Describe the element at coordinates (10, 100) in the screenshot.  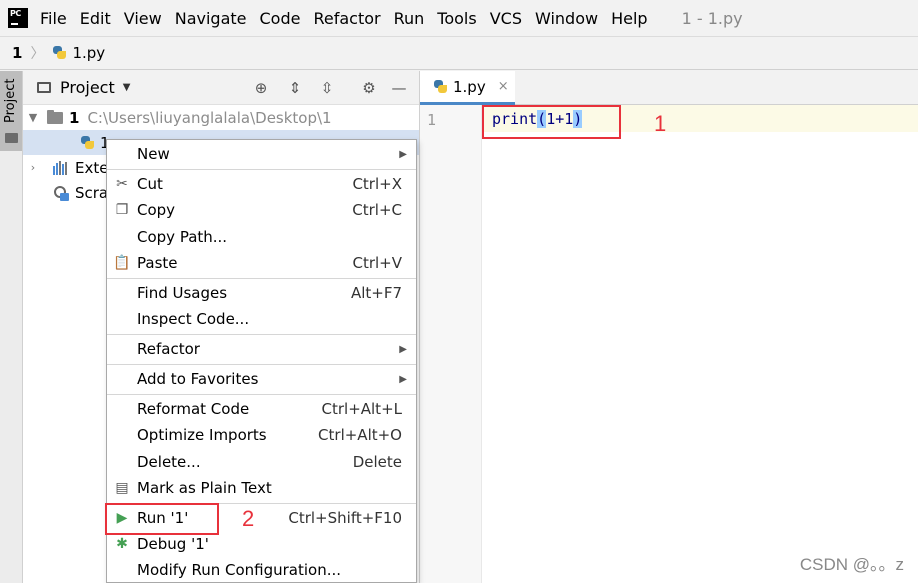
I see `project-stripe-label: Project` at that location.